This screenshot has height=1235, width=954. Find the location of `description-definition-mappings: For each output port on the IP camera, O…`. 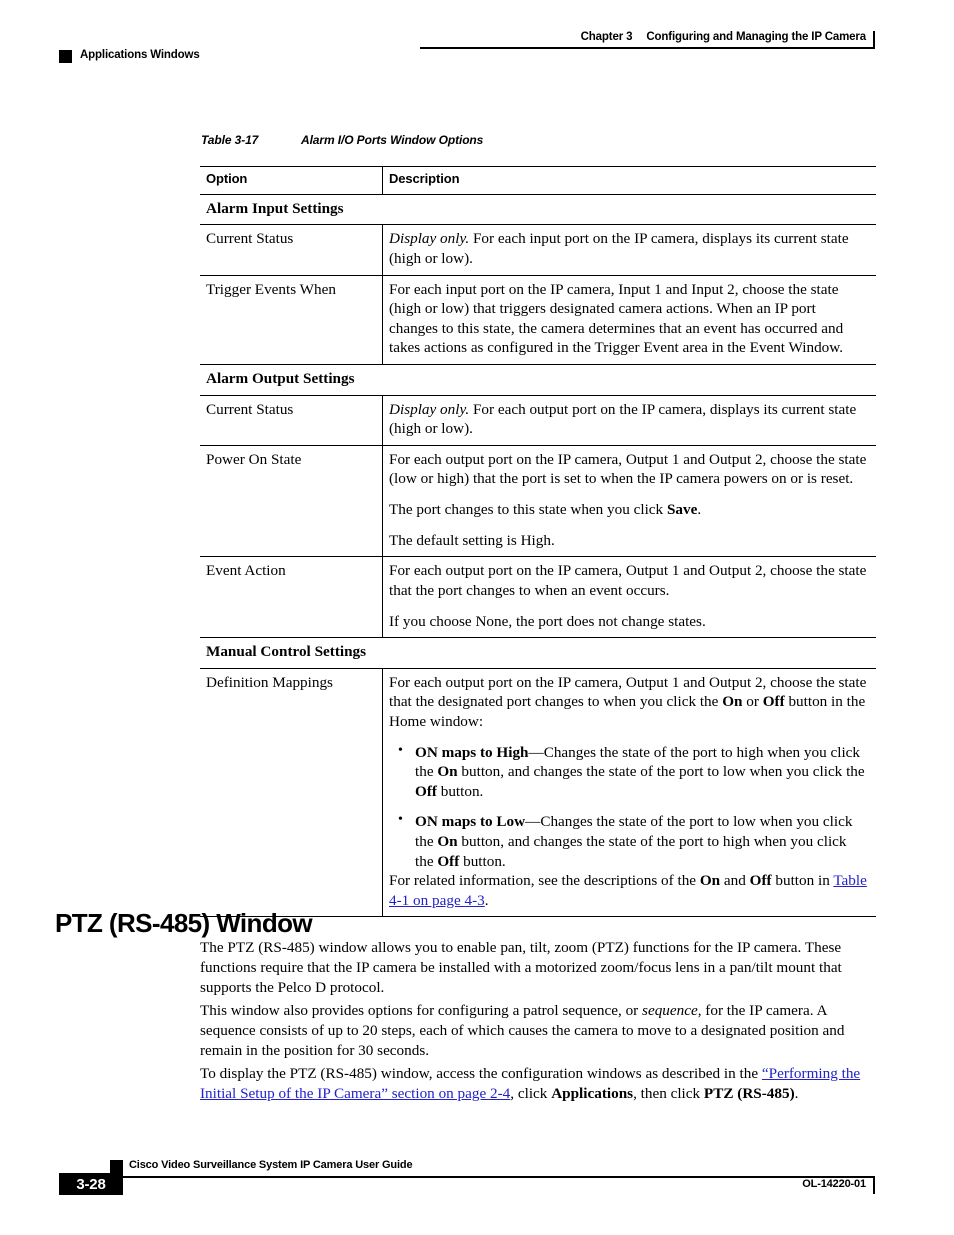

description-definition-mappings: For each output port on the IP camera, O… is located at coordinates (629, 793).